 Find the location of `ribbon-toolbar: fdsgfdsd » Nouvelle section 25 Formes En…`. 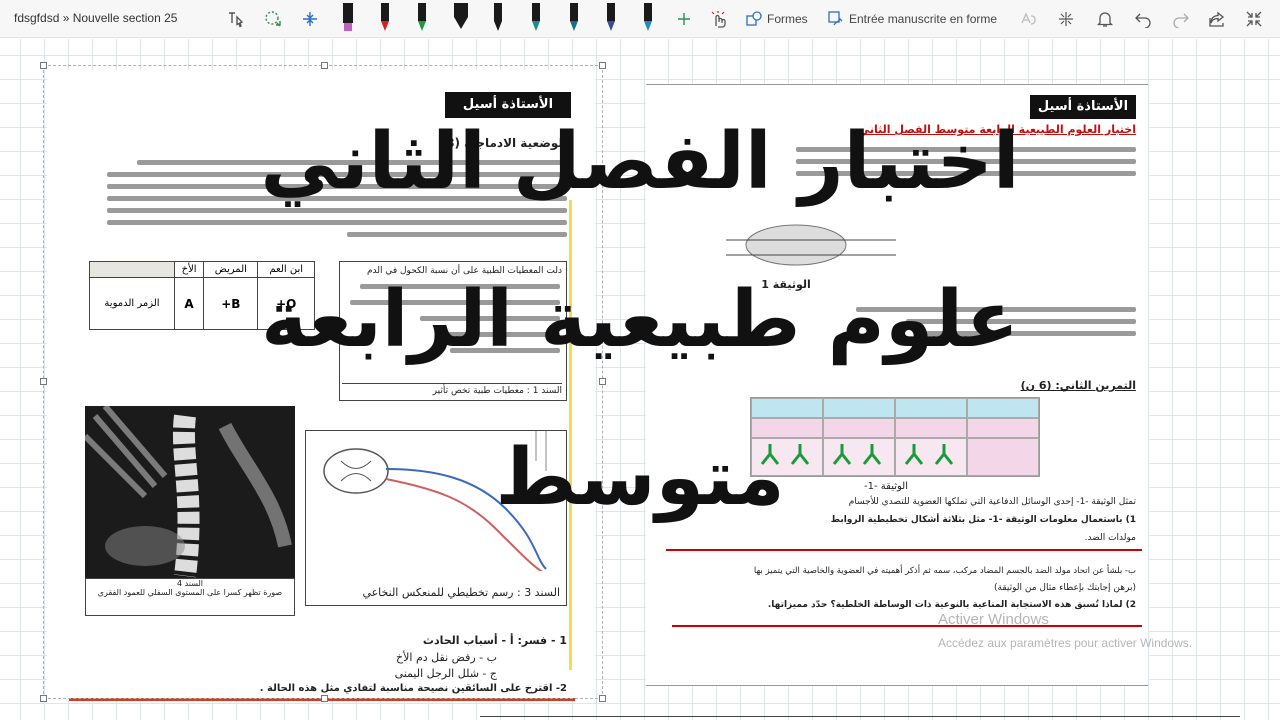

ribbon-toolbar: fdsgfdsd » Nouvelle section 25 Formes En… is located at coordinates (640, 19).